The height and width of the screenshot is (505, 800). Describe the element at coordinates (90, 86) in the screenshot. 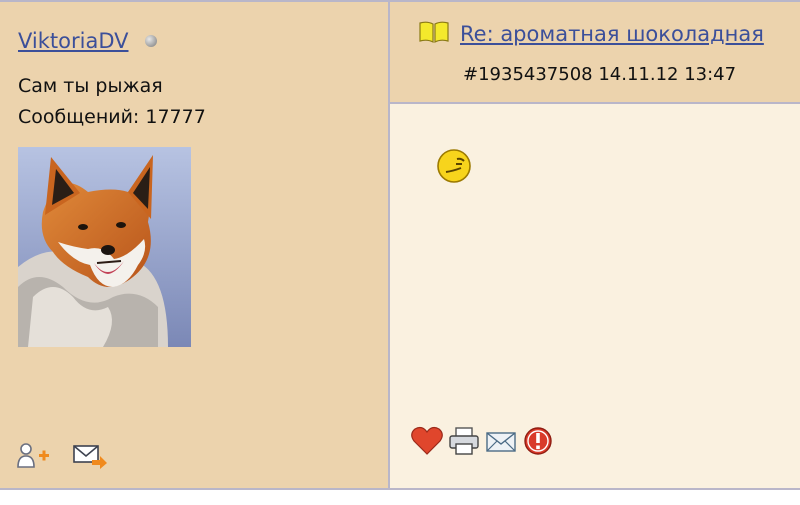

I see `author-status-text: Сам ты рыжая` at that location.